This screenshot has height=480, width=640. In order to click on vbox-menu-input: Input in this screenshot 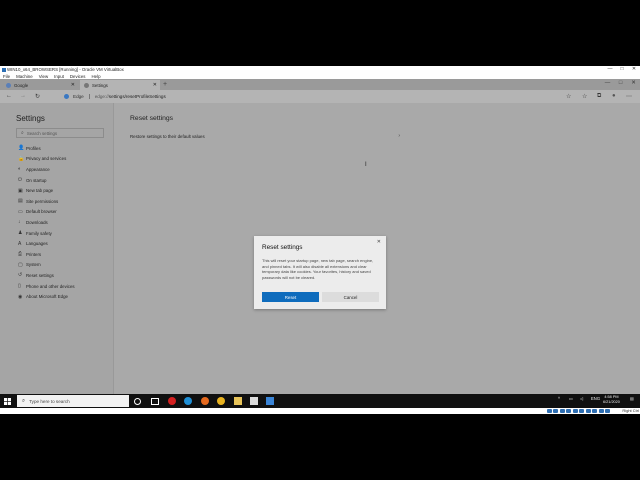, I will do `click(59, 76)`.